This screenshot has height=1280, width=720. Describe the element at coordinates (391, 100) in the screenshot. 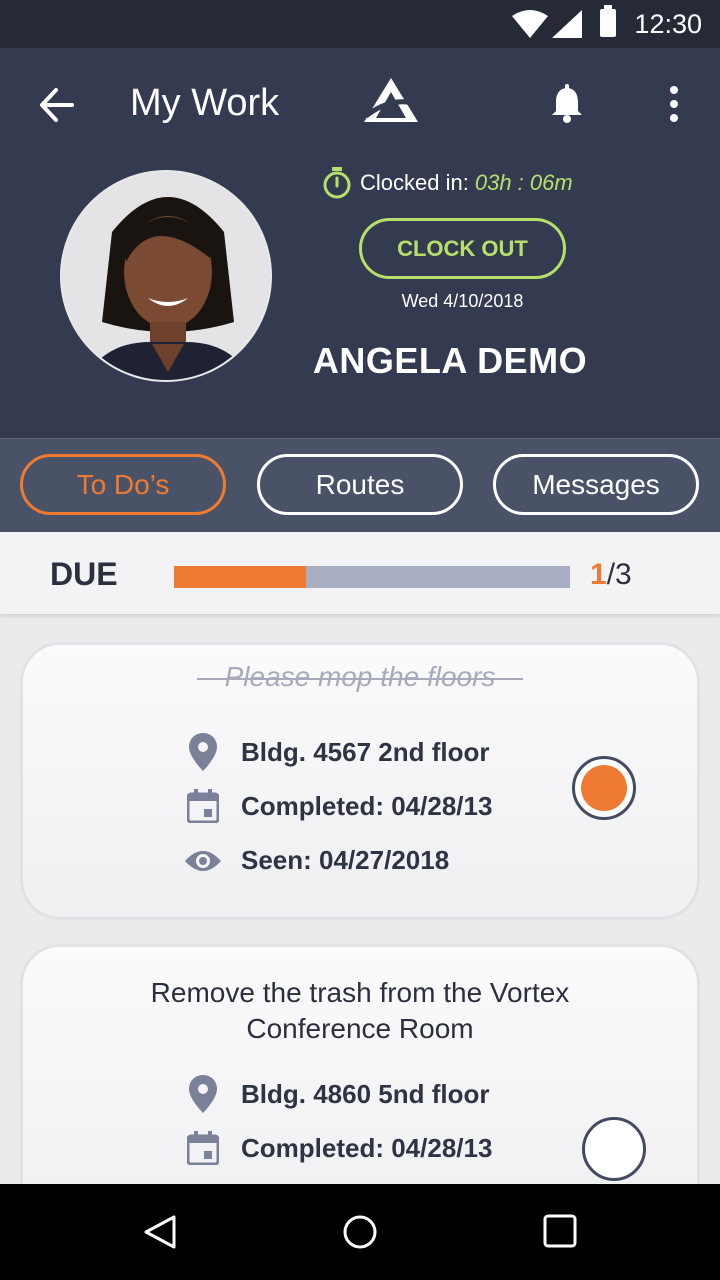

I see `logo-icon` at that location.